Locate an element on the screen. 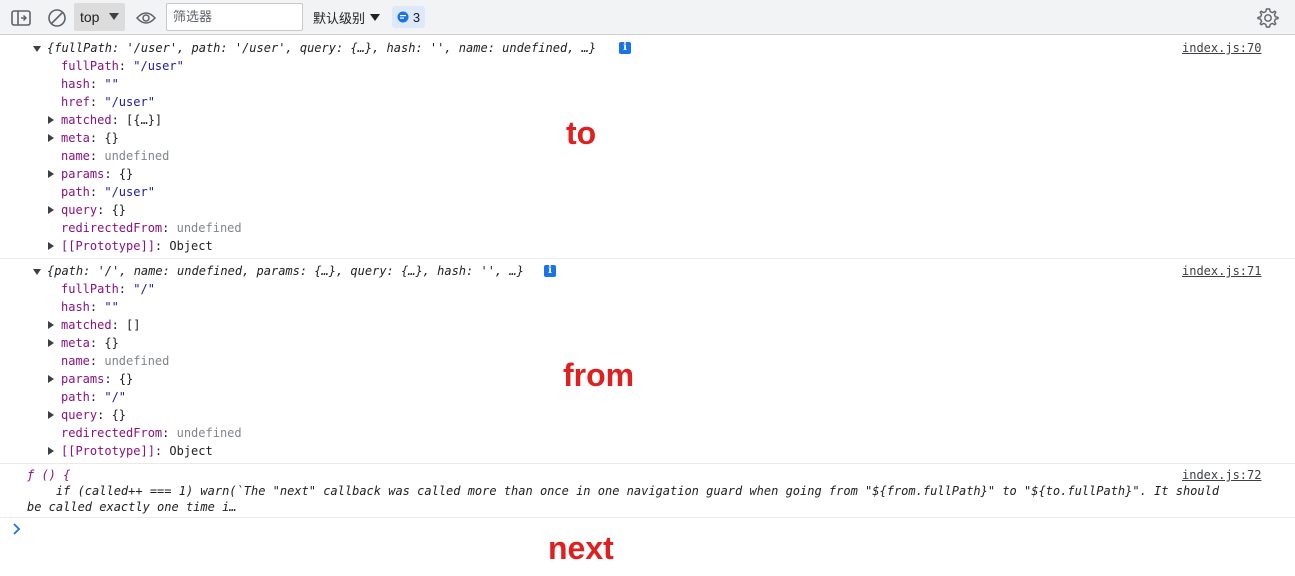 This screenshot has width=1295, height=576. issues-badge: 3 is located at coordinates (408, 17).